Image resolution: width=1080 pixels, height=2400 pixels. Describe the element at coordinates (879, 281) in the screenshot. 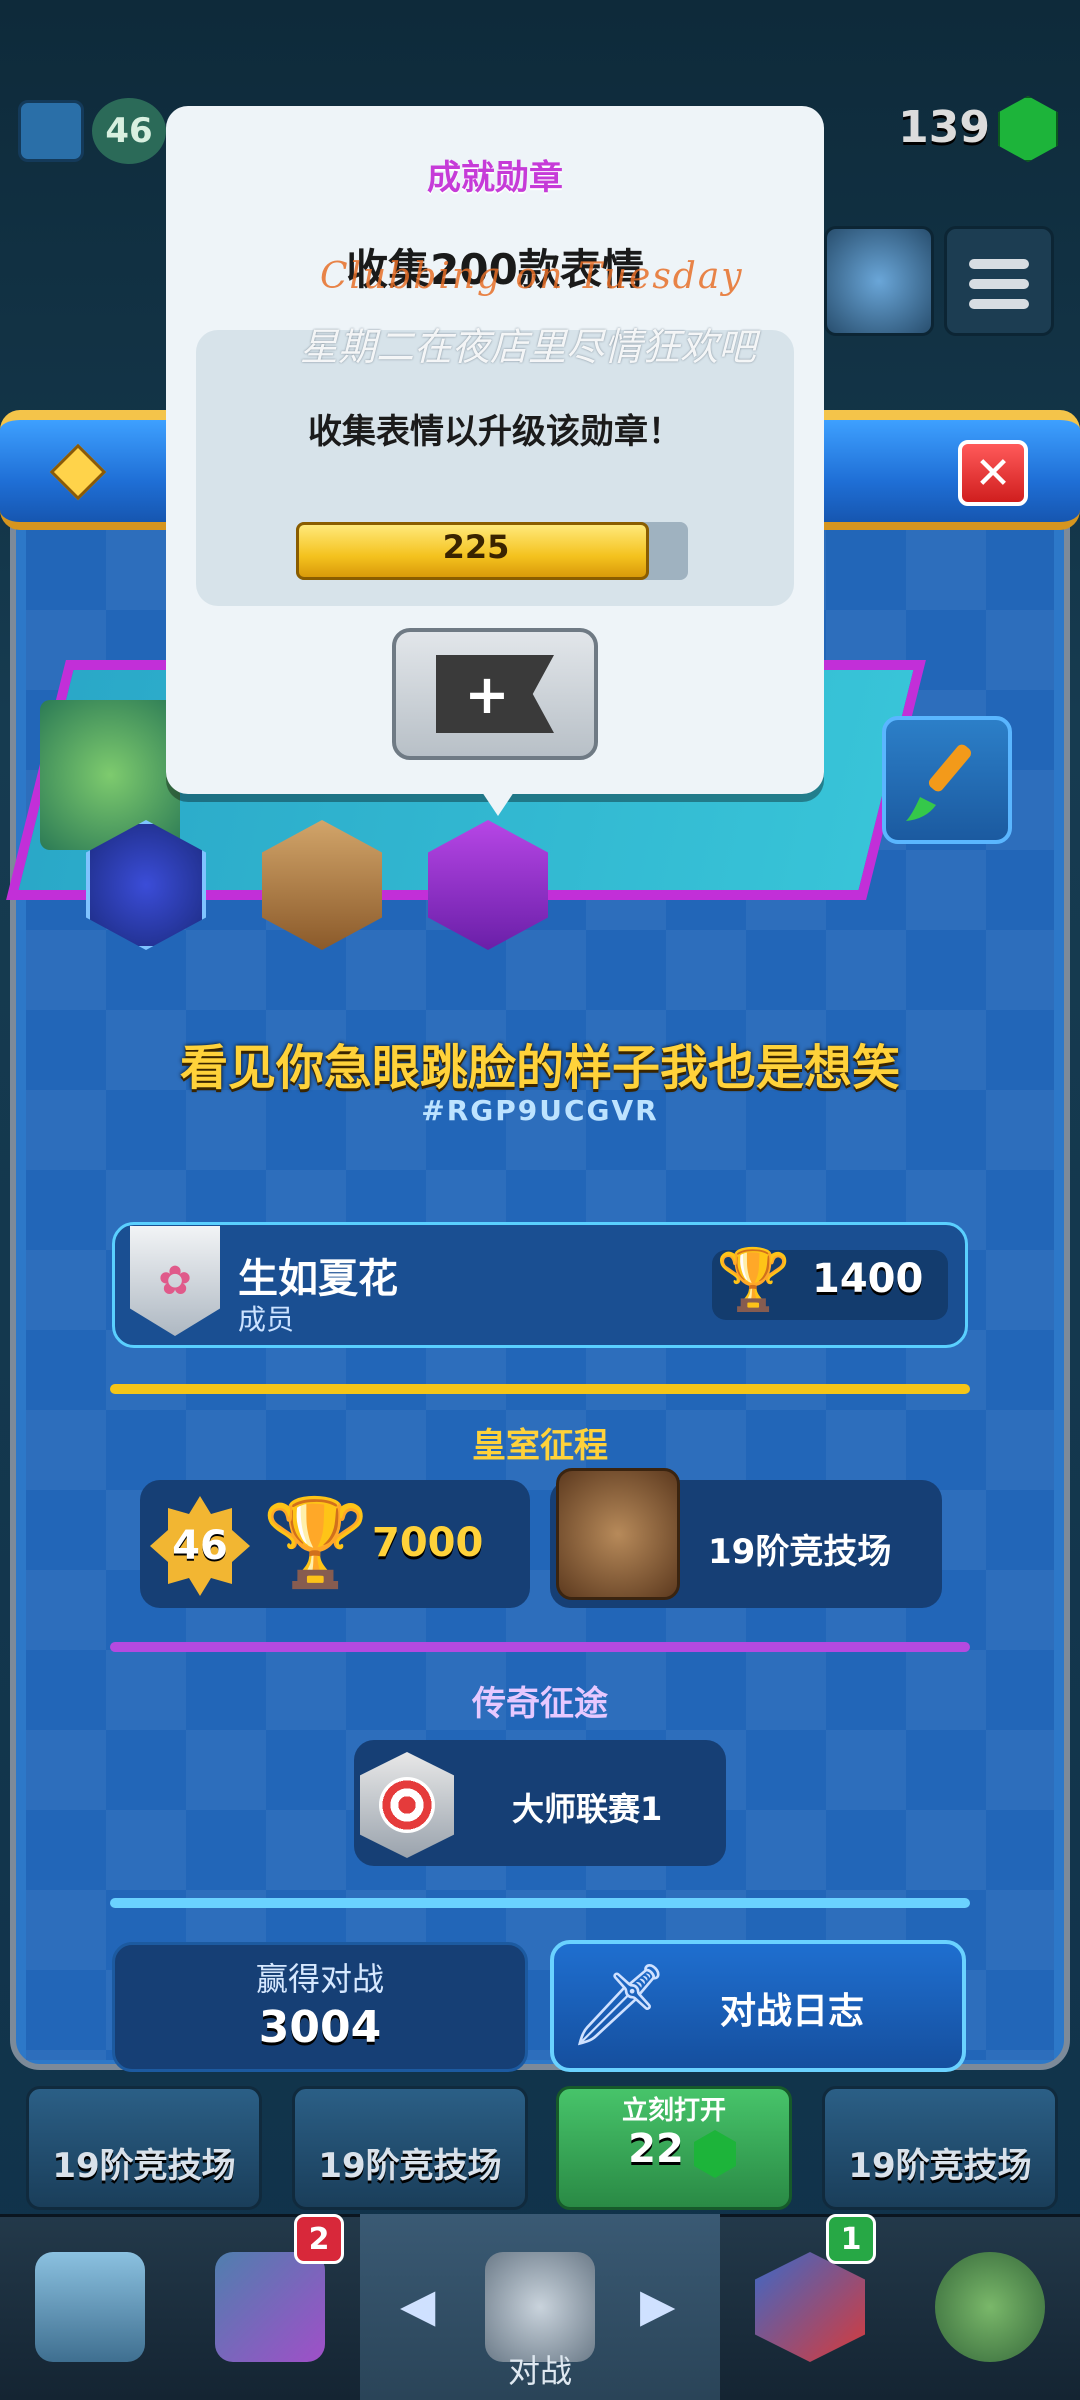

I see `player-avatar-button` at that location.